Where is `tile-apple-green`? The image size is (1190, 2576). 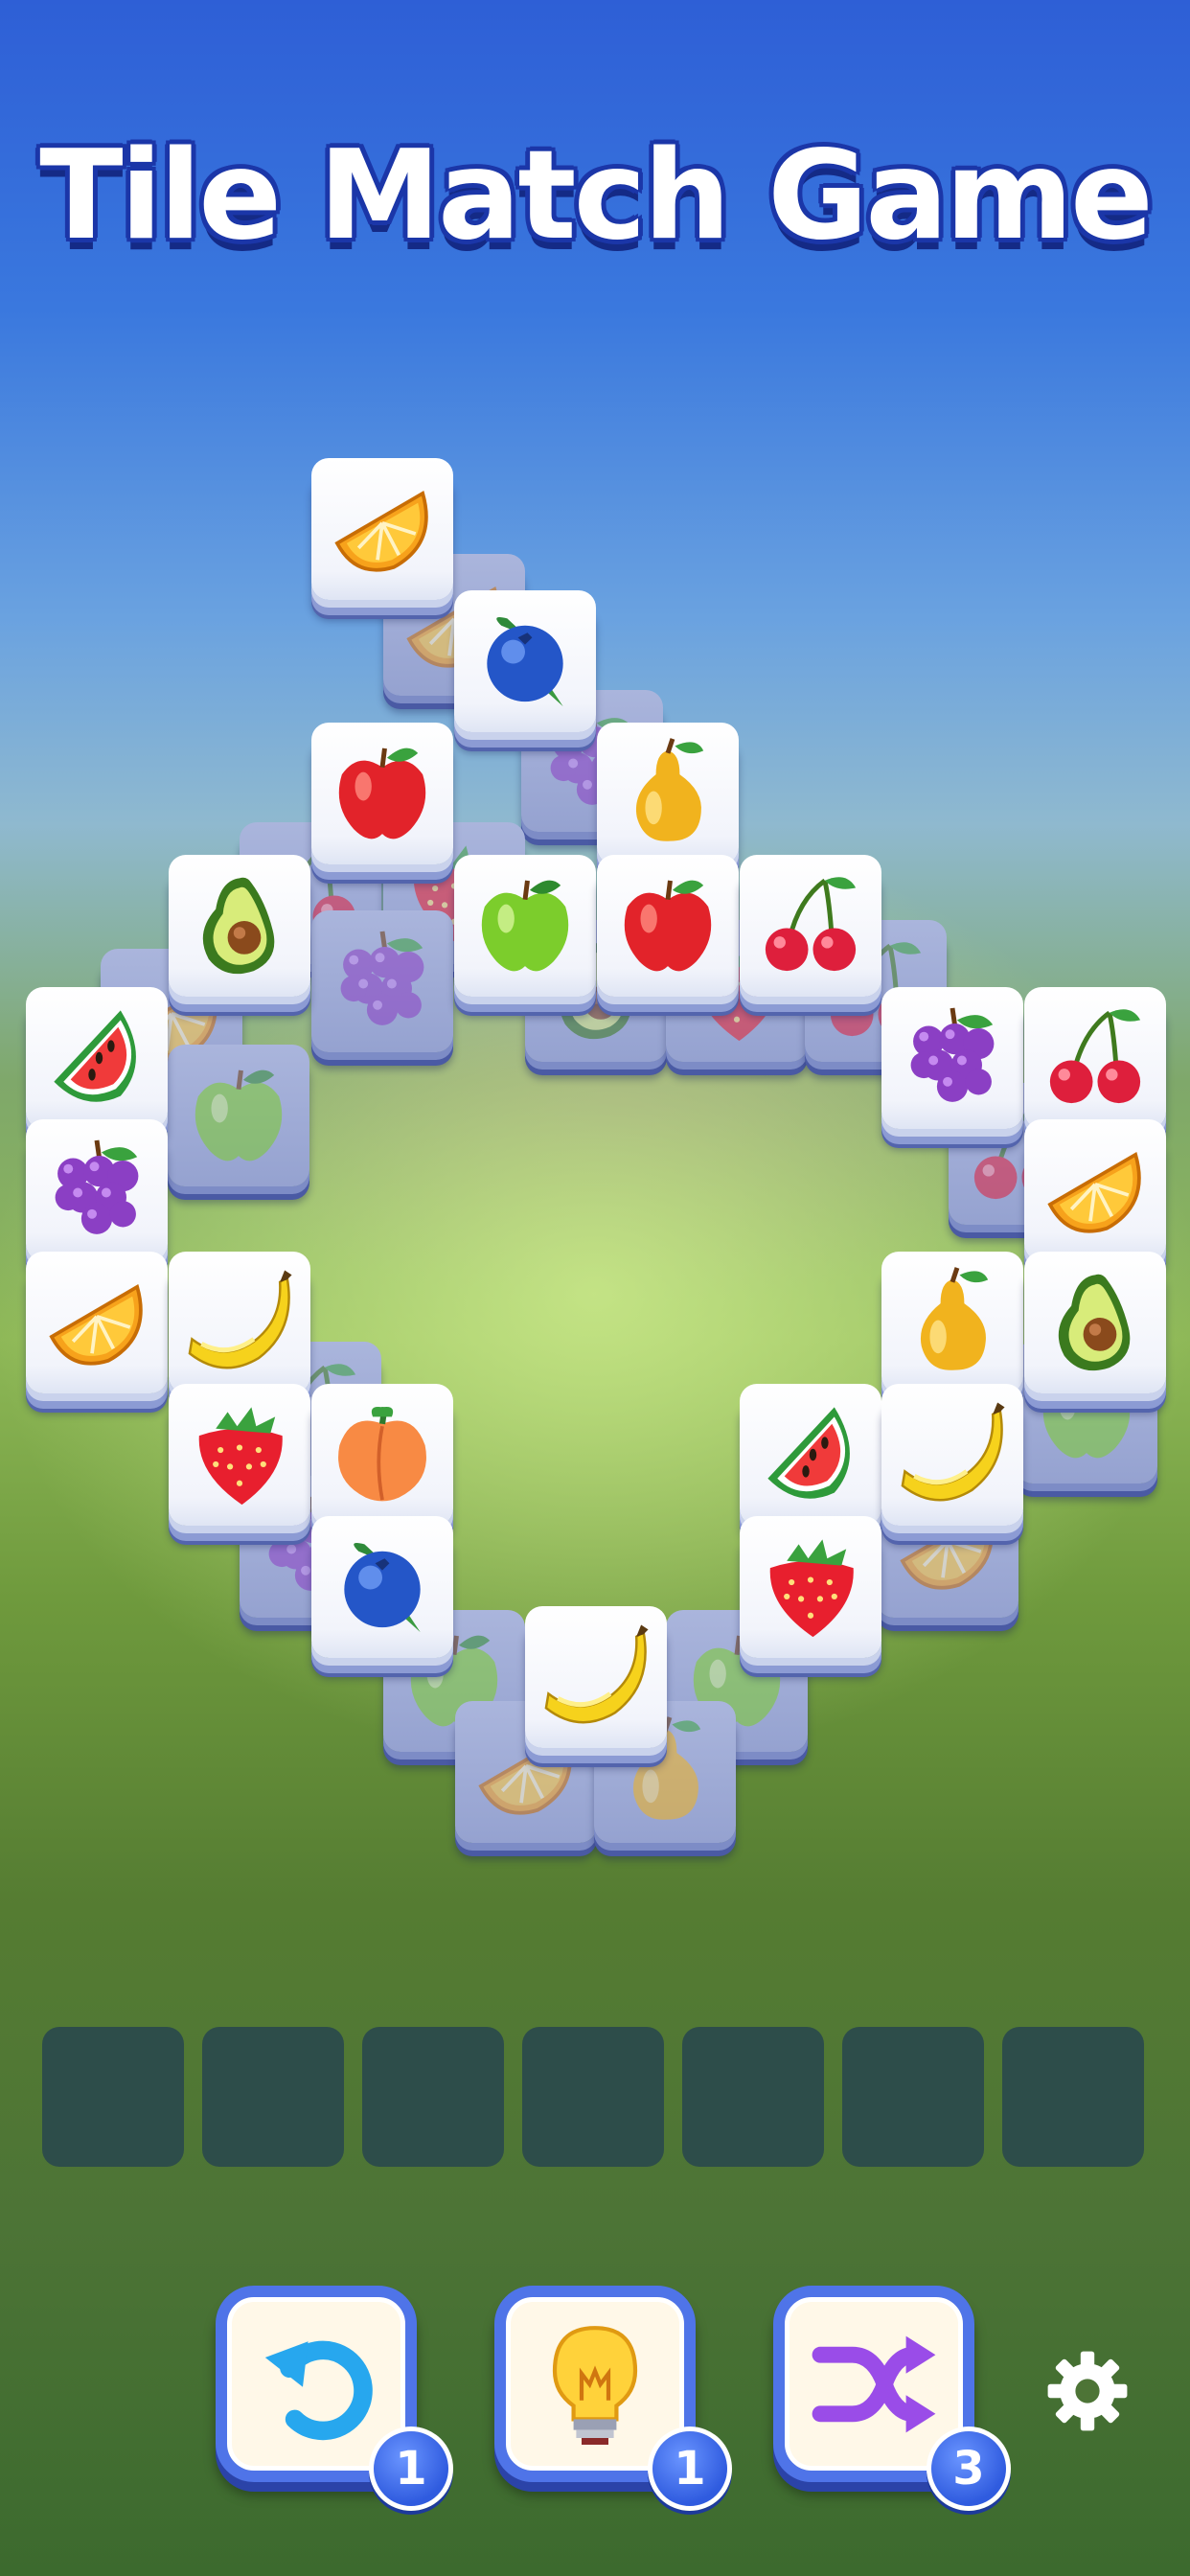 tile-apple-green is located at coordinates (525, 926).